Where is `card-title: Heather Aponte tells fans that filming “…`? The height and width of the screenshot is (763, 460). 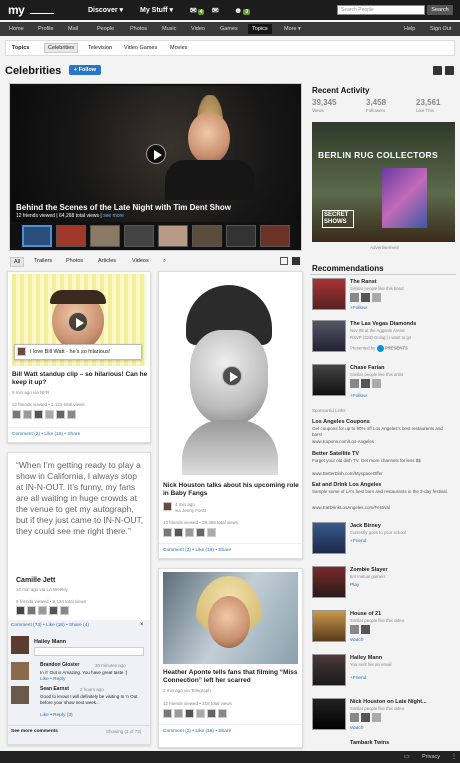
card-title: Heather Aponte tells fans that filming “… is located at coordinates (231, 677).